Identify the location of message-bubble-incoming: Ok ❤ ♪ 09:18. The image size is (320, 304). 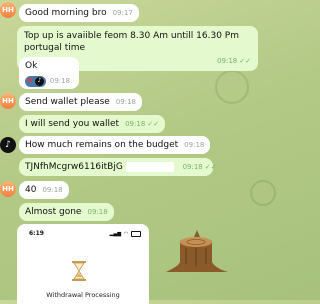
(49, 73).